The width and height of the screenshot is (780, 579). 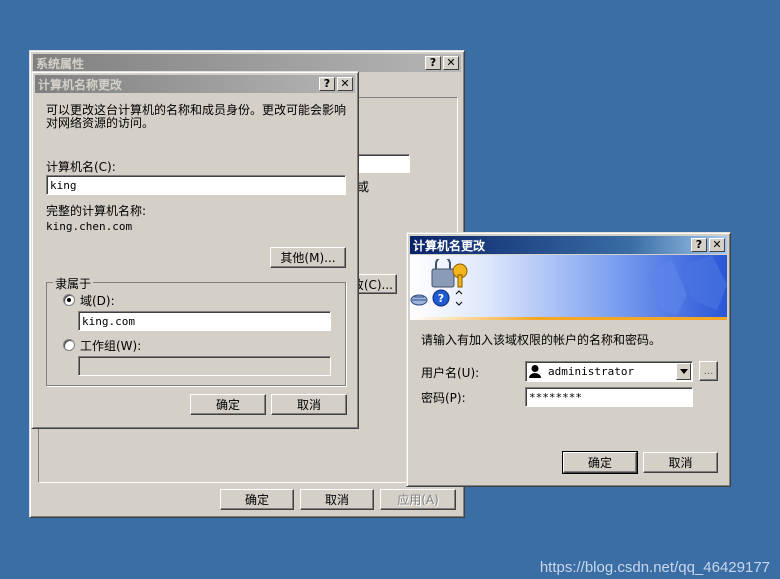 I want to click on chevron-down-icon, so click(x=683, y=371).